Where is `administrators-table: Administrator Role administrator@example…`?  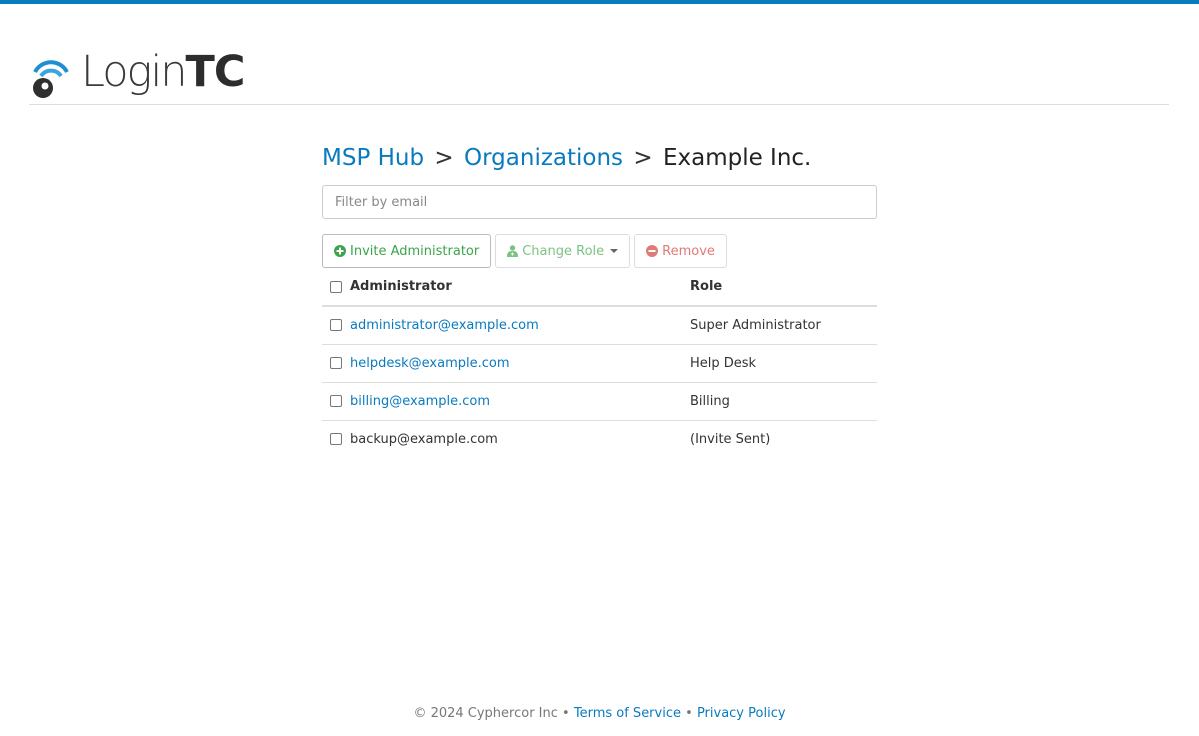 administrators-table: Administrator Role administrator@example… is located at coordinates (599, 363).